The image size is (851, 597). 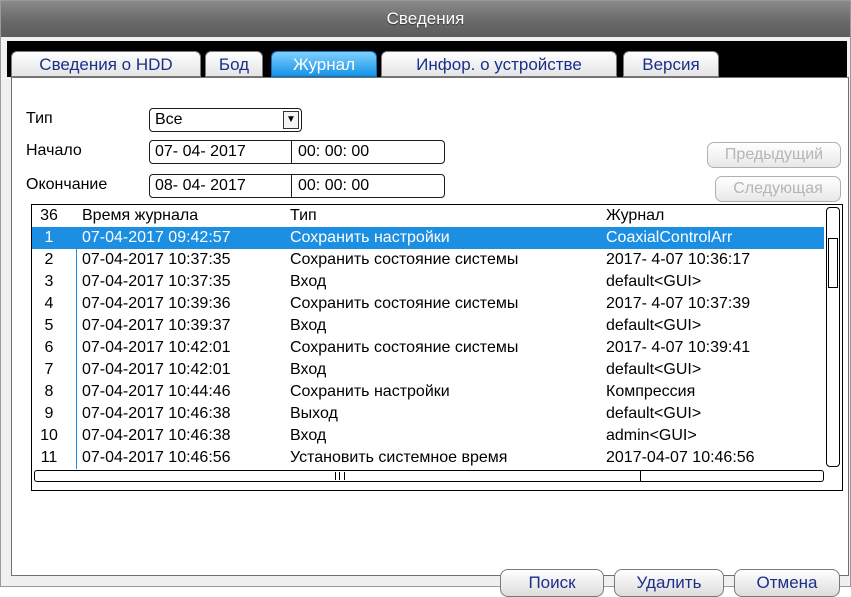 I want to click on end-date-input: 08- 04- 2017, so click(x=200, y=185).